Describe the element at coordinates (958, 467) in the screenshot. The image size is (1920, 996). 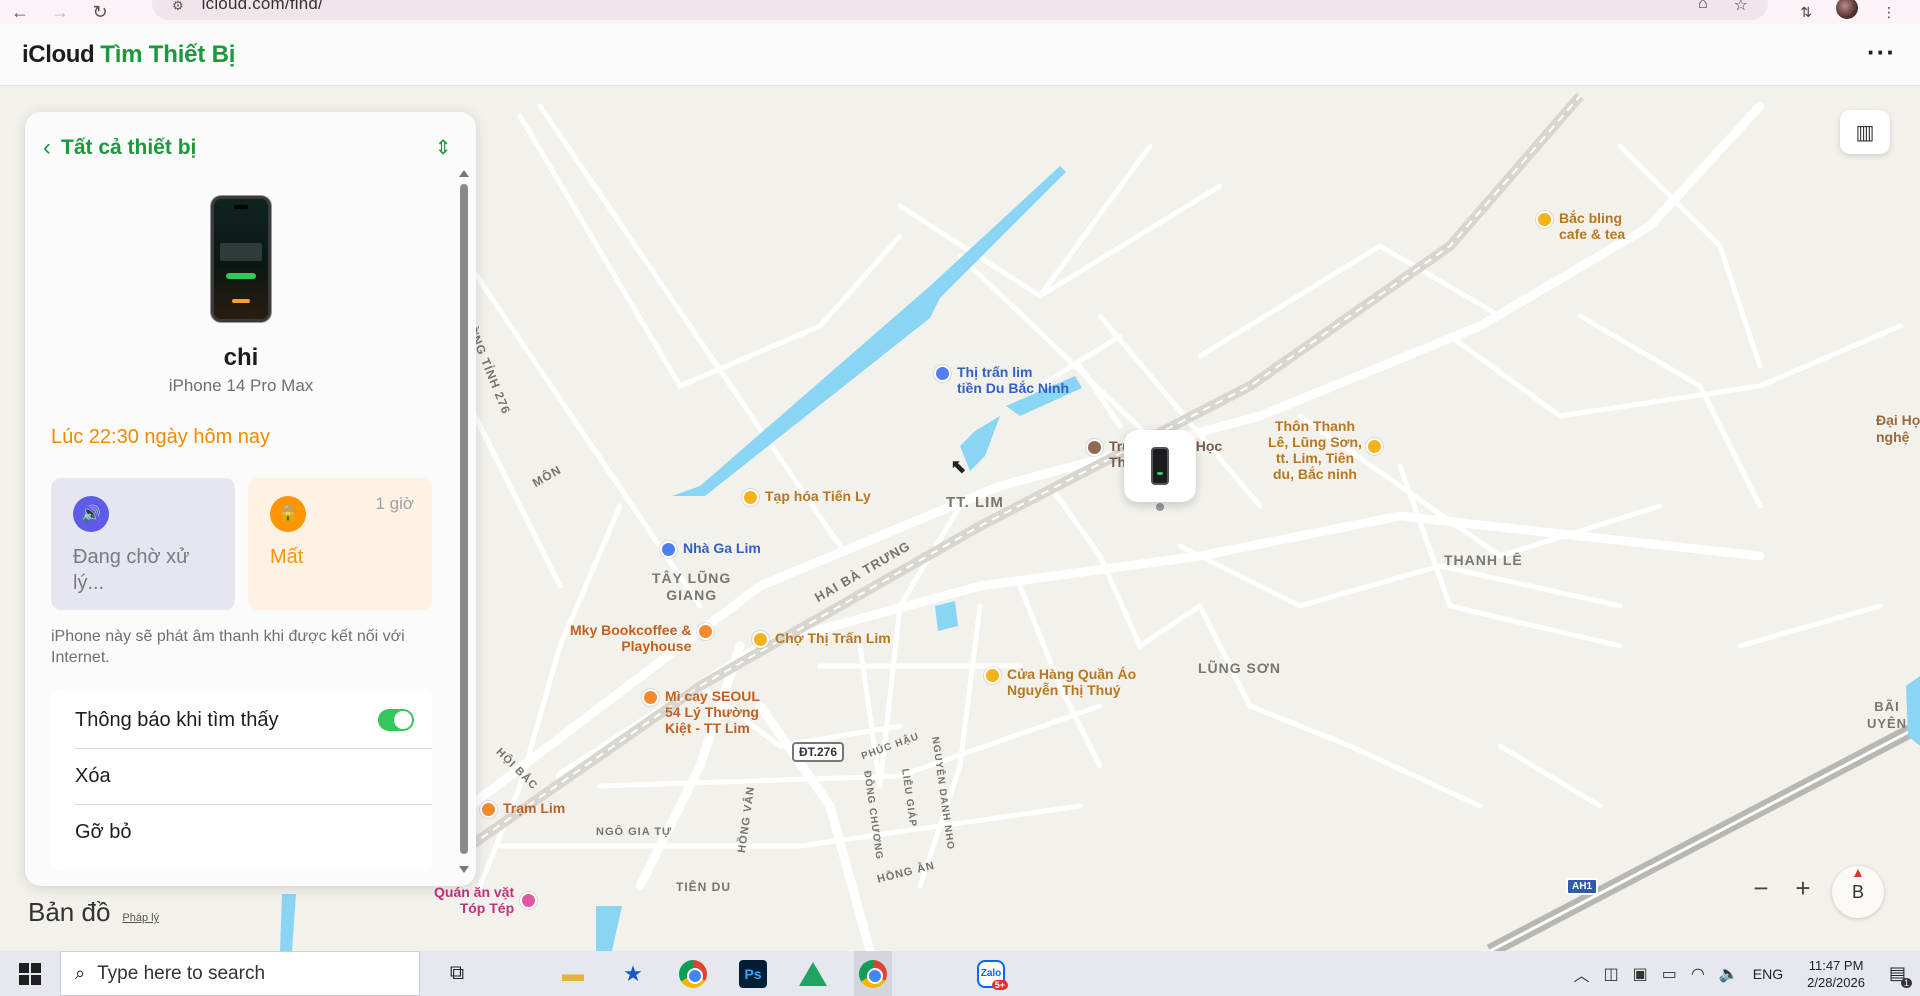
I see `mouse-cursor-icon: ⬉` at that location.